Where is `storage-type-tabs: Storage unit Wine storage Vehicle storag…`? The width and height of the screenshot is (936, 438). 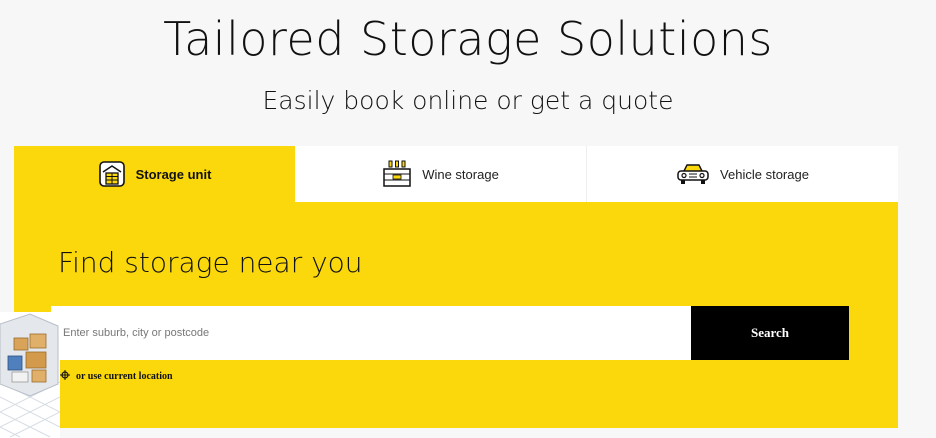
storage-type-tabs: Storage unit Wine storage Vehicle storag… is located at coordinates (456, 174).